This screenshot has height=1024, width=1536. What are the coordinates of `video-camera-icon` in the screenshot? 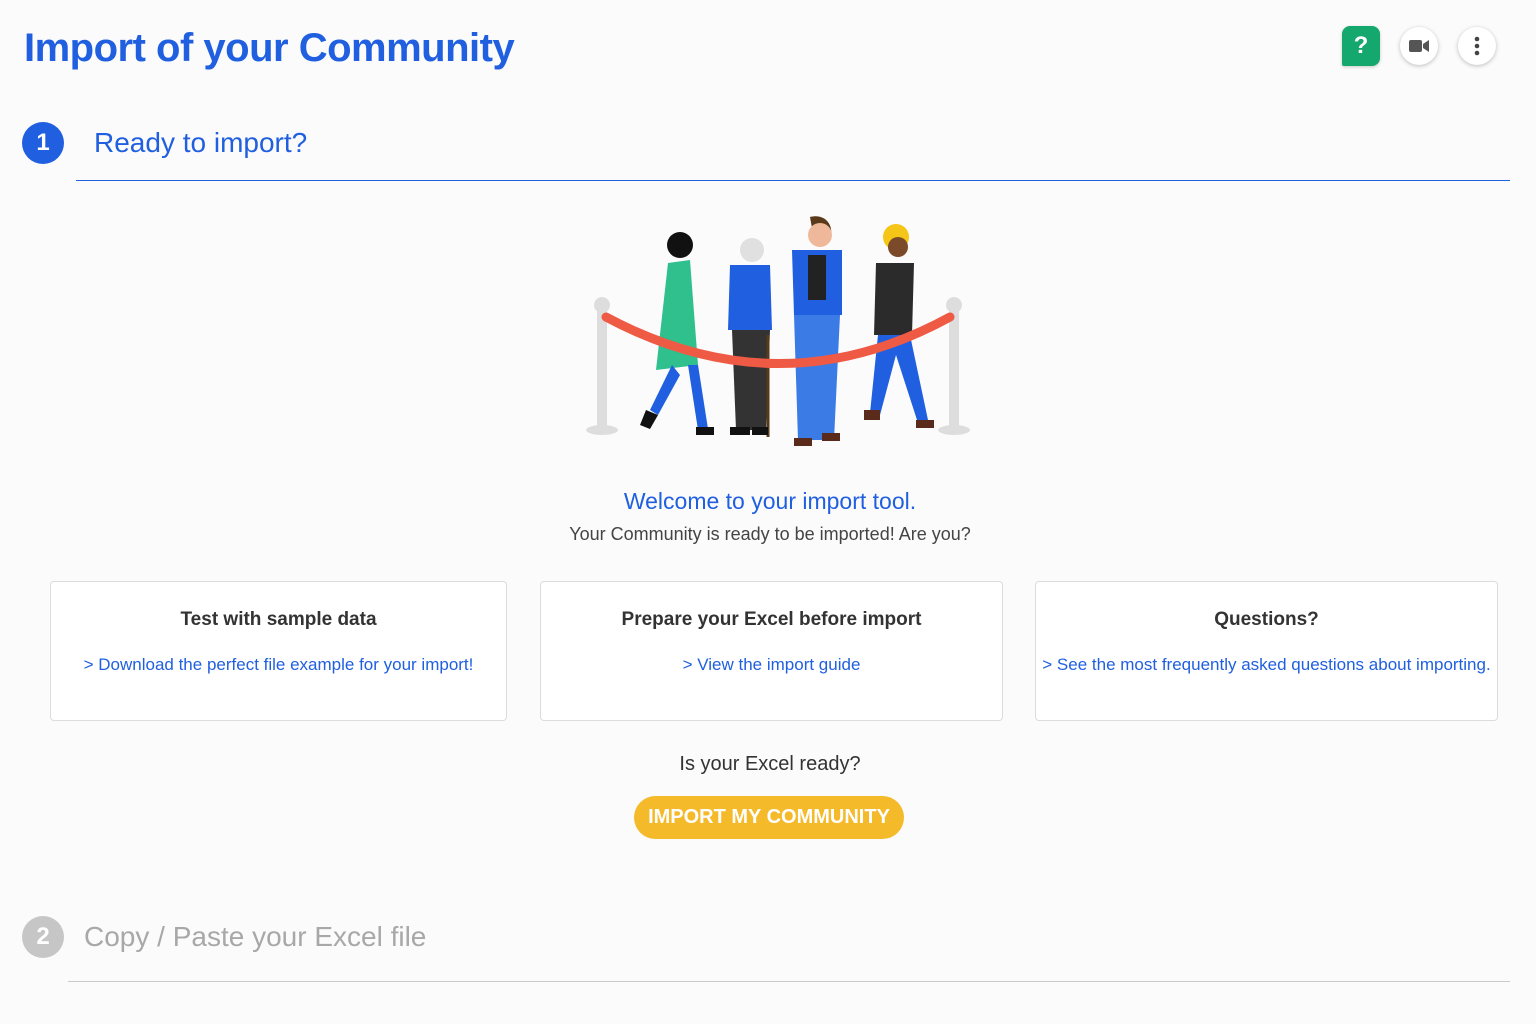 It's located at (1419, 46).